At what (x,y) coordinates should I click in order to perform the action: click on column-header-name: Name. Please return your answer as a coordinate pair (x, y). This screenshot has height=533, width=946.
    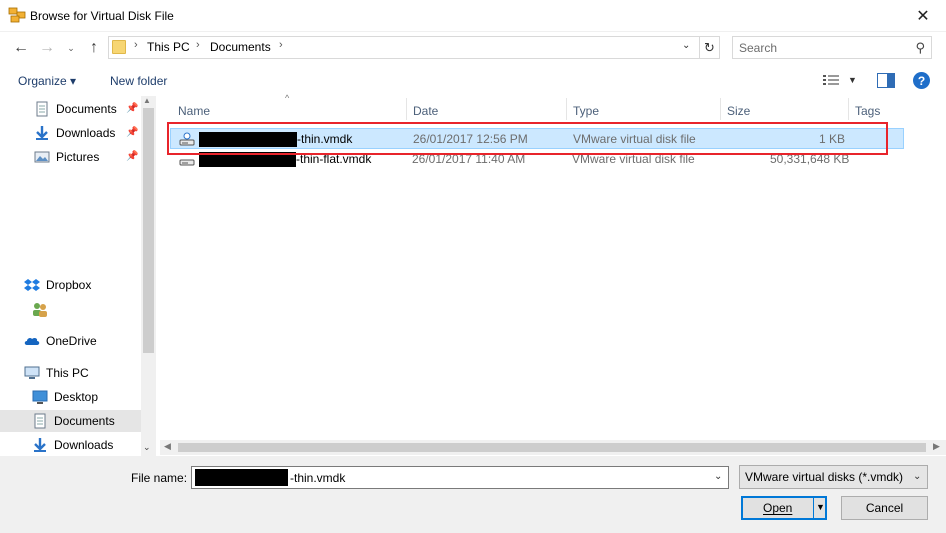
    Looking at the image, I should click on (194, 111).